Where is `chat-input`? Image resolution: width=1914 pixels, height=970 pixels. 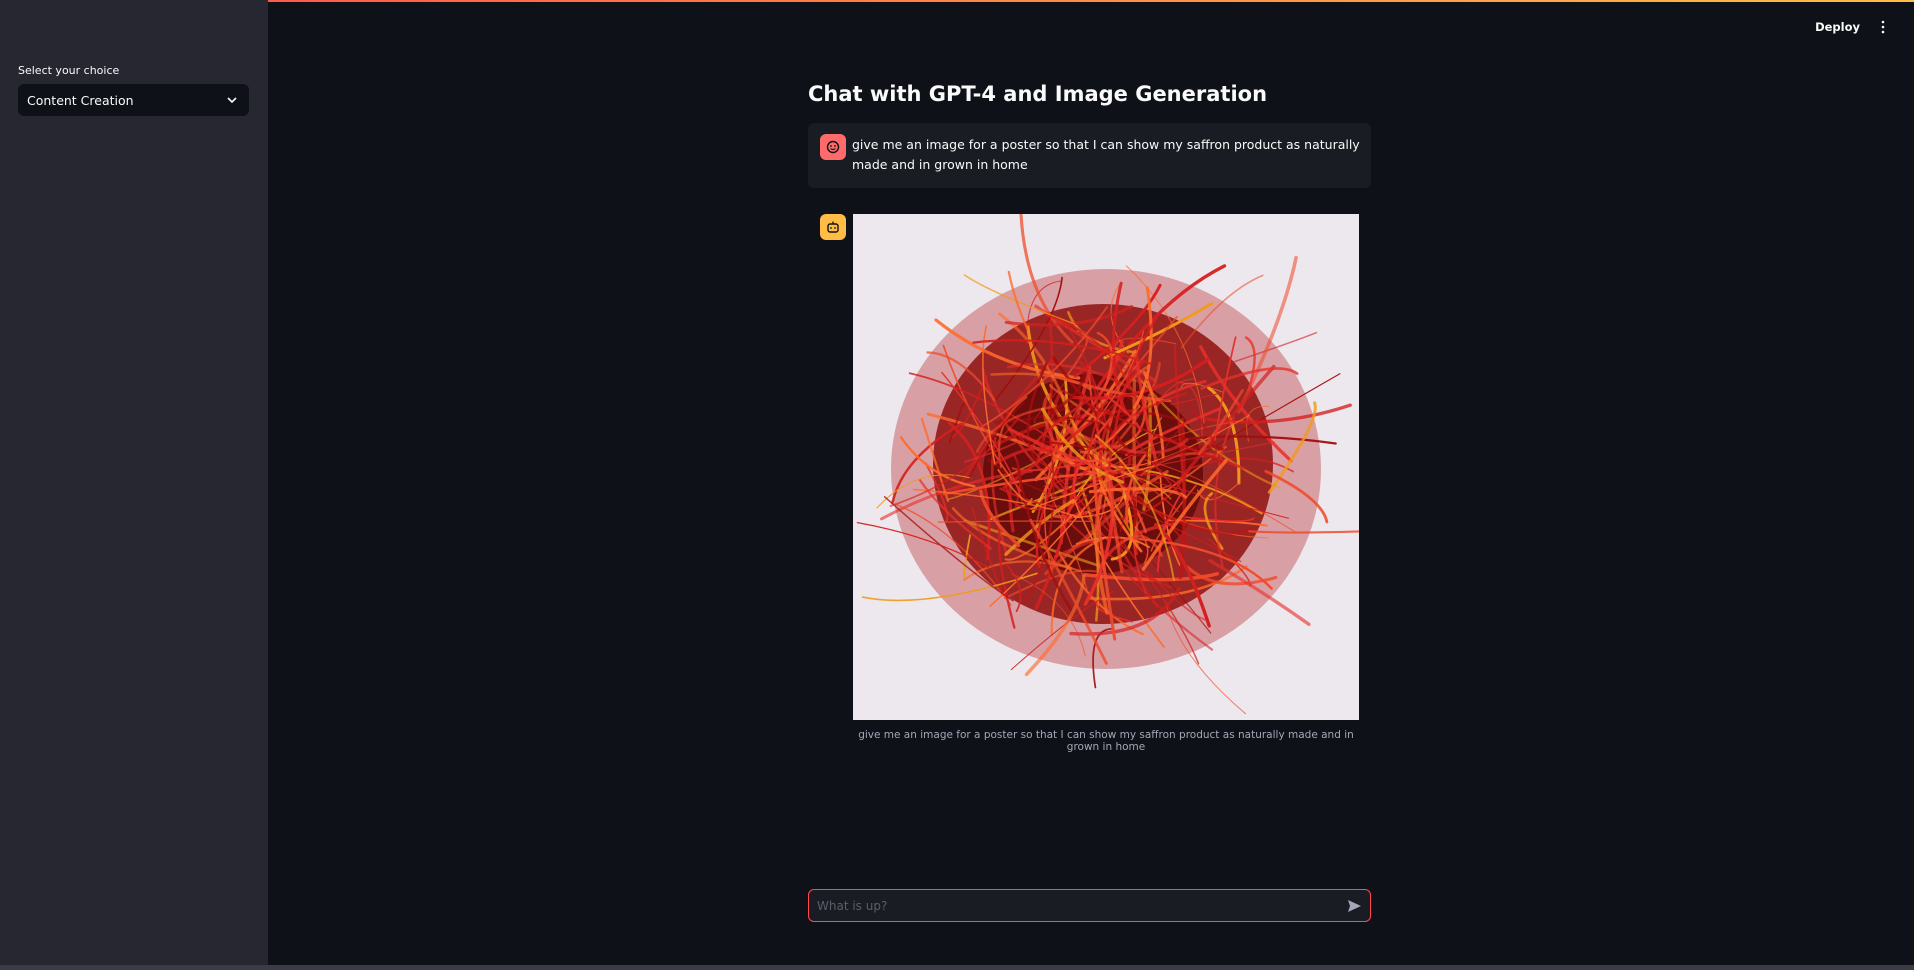
chat-input is located at coordinates (1089, 905).